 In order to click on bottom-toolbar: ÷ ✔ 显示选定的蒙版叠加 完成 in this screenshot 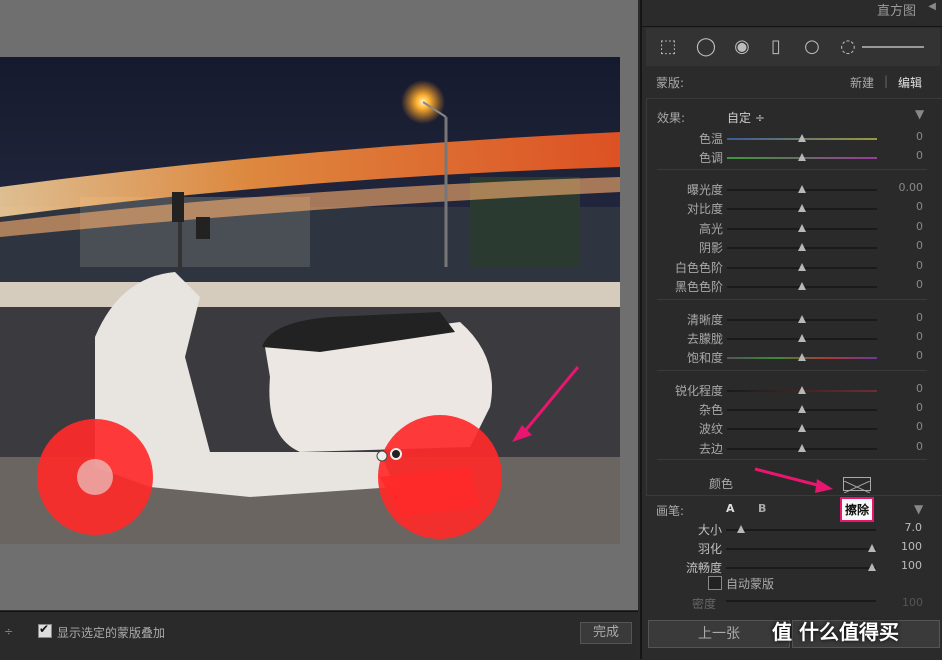, I will do `click(319, 635)`.